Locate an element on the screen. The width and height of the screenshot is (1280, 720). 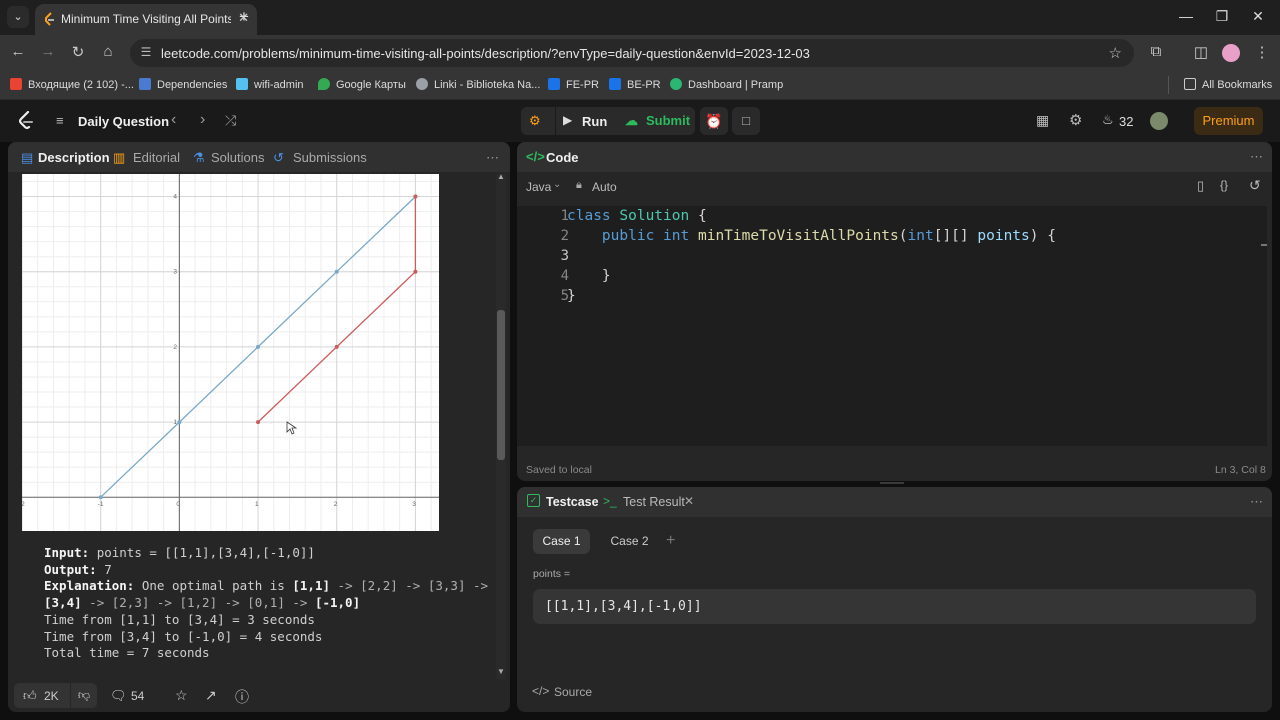
tab-editorial: Editorial is located at coordinates (156, 157).